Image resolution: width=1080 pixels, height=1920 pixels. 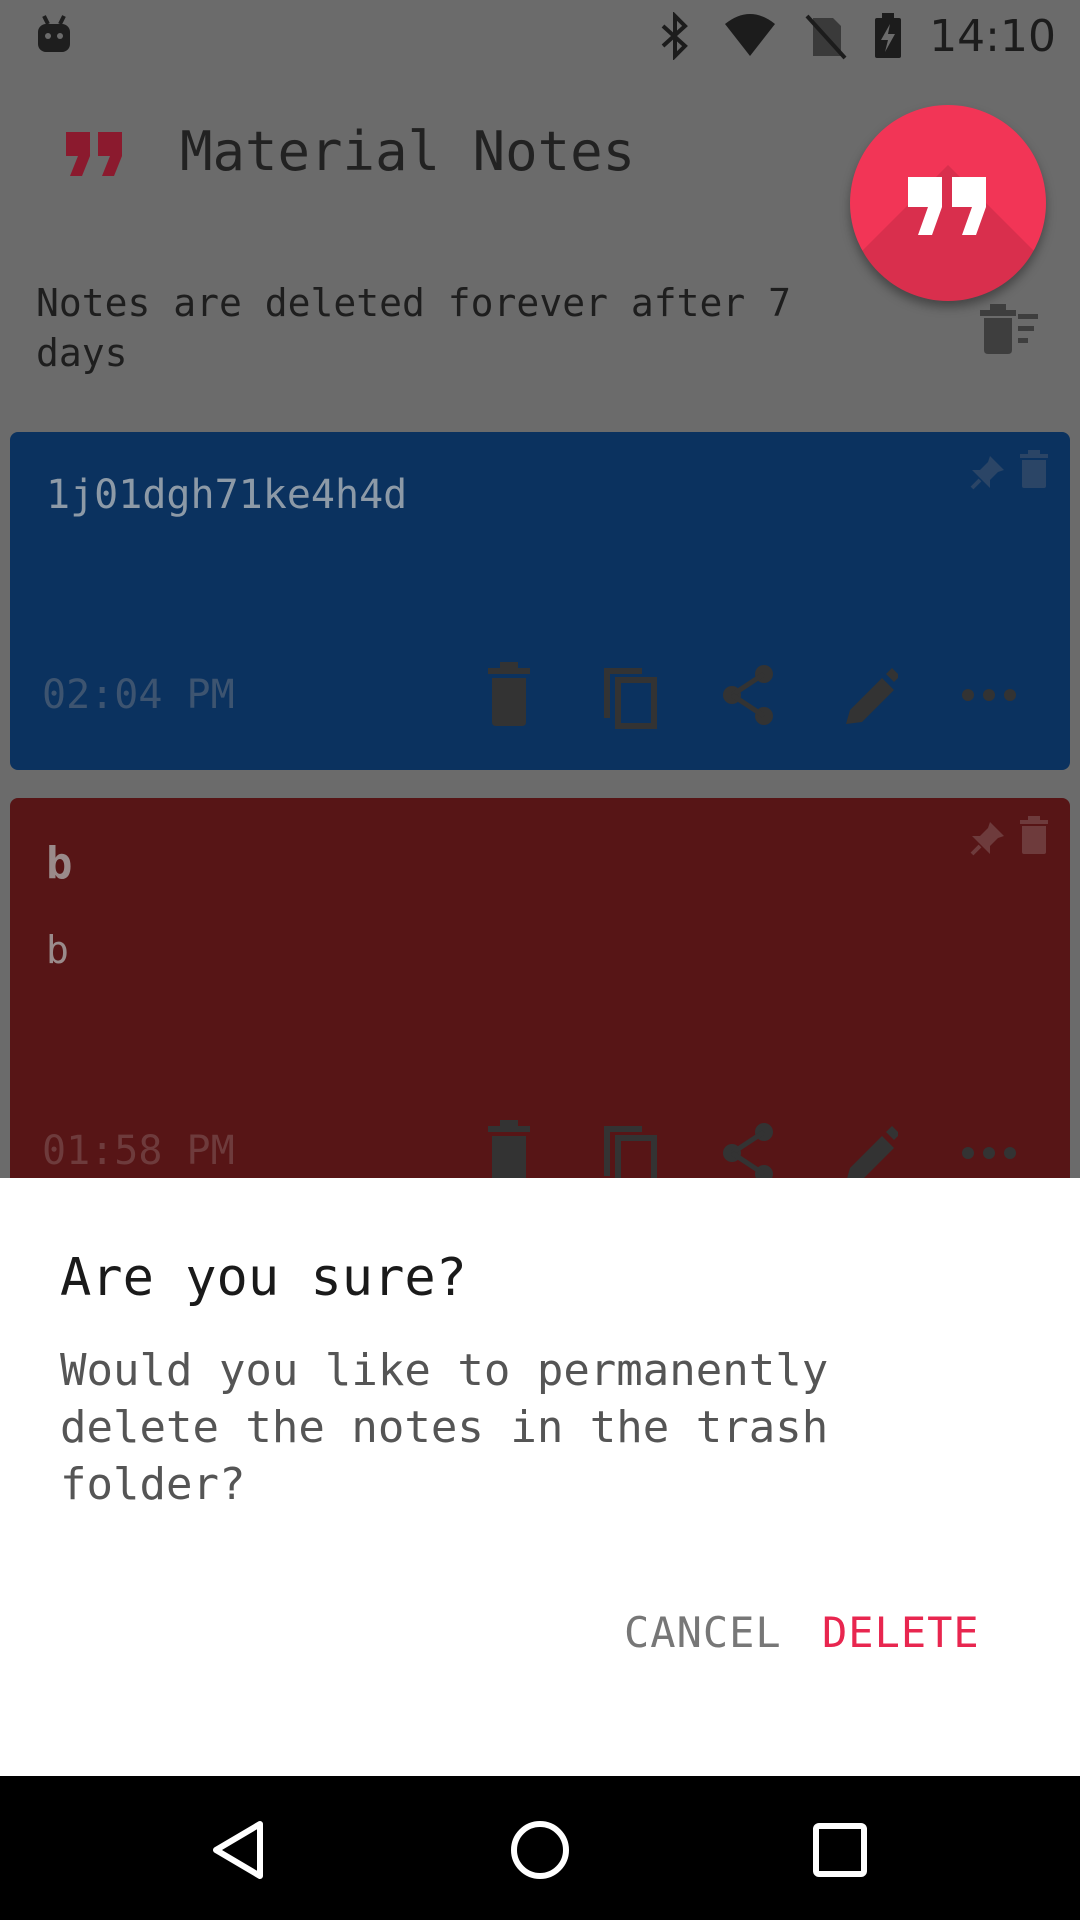 I want to click on bluetooth-icon, so click(x=675, y=36).